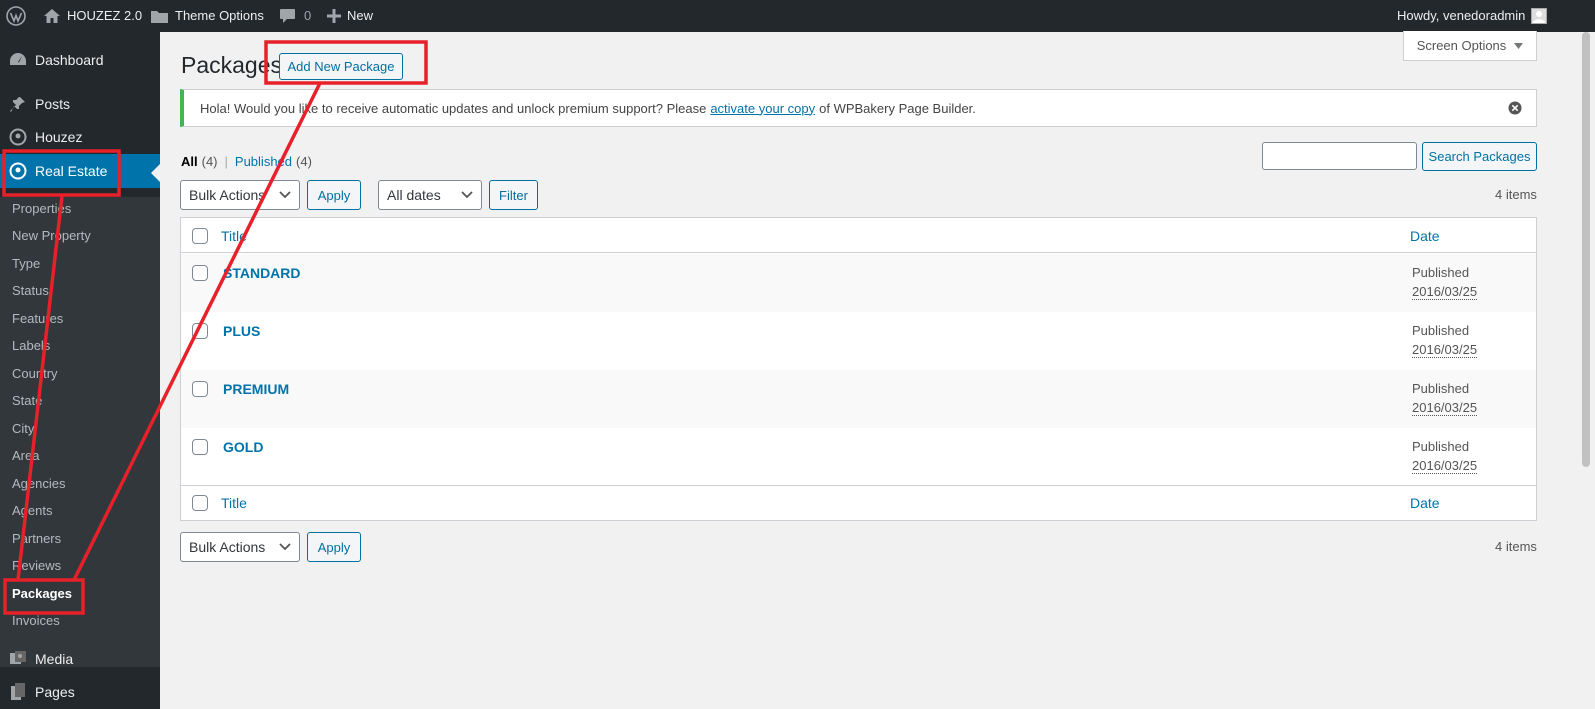 This screenshot has height=709, width=1595. What do you see at coordinates (287, 16) in the screenshot?
I see `comment-icon` at bounding box center [287, 16].